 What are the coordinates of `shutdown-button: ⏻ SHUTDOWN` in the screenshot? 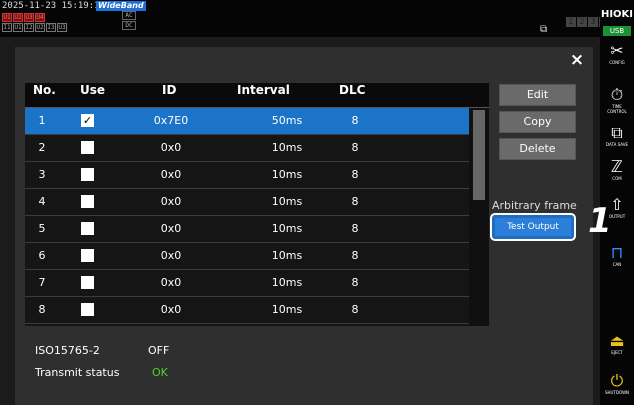 It's located at (617, 383).